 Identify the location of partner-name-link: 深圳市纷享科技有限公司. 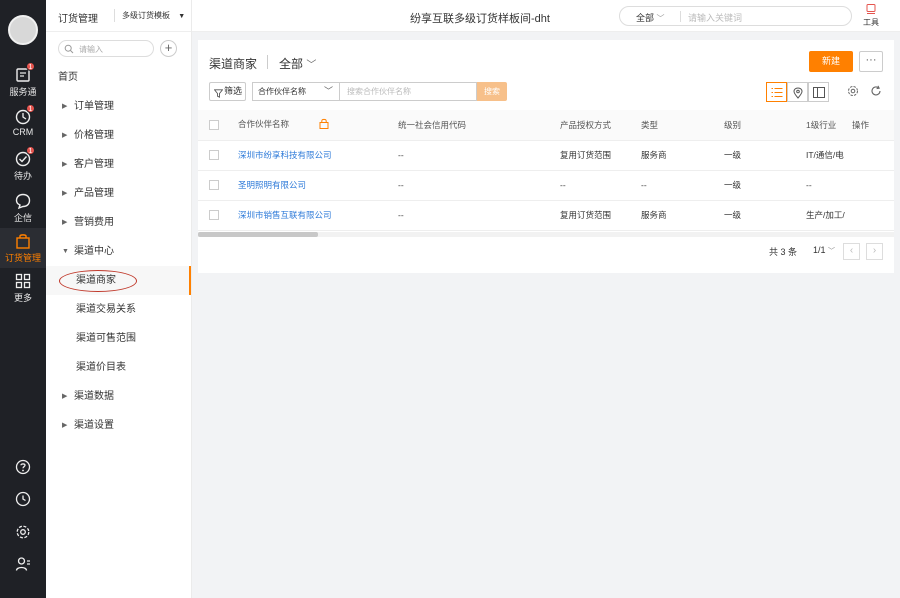
(318, 155).